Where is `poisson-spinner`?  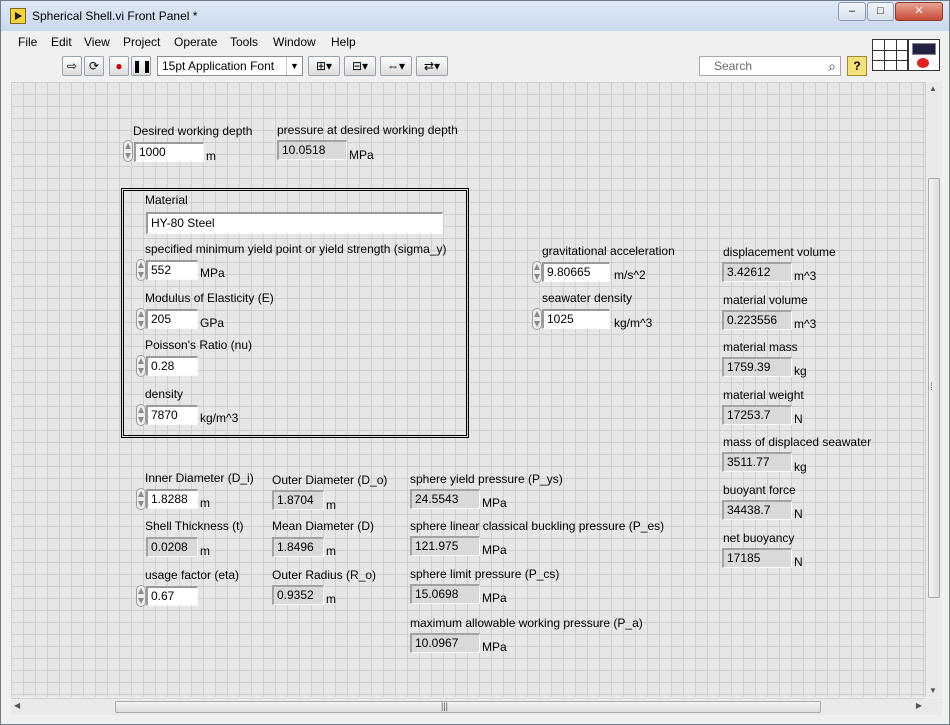
poisson-spinner is located at coordinates (141, 366).